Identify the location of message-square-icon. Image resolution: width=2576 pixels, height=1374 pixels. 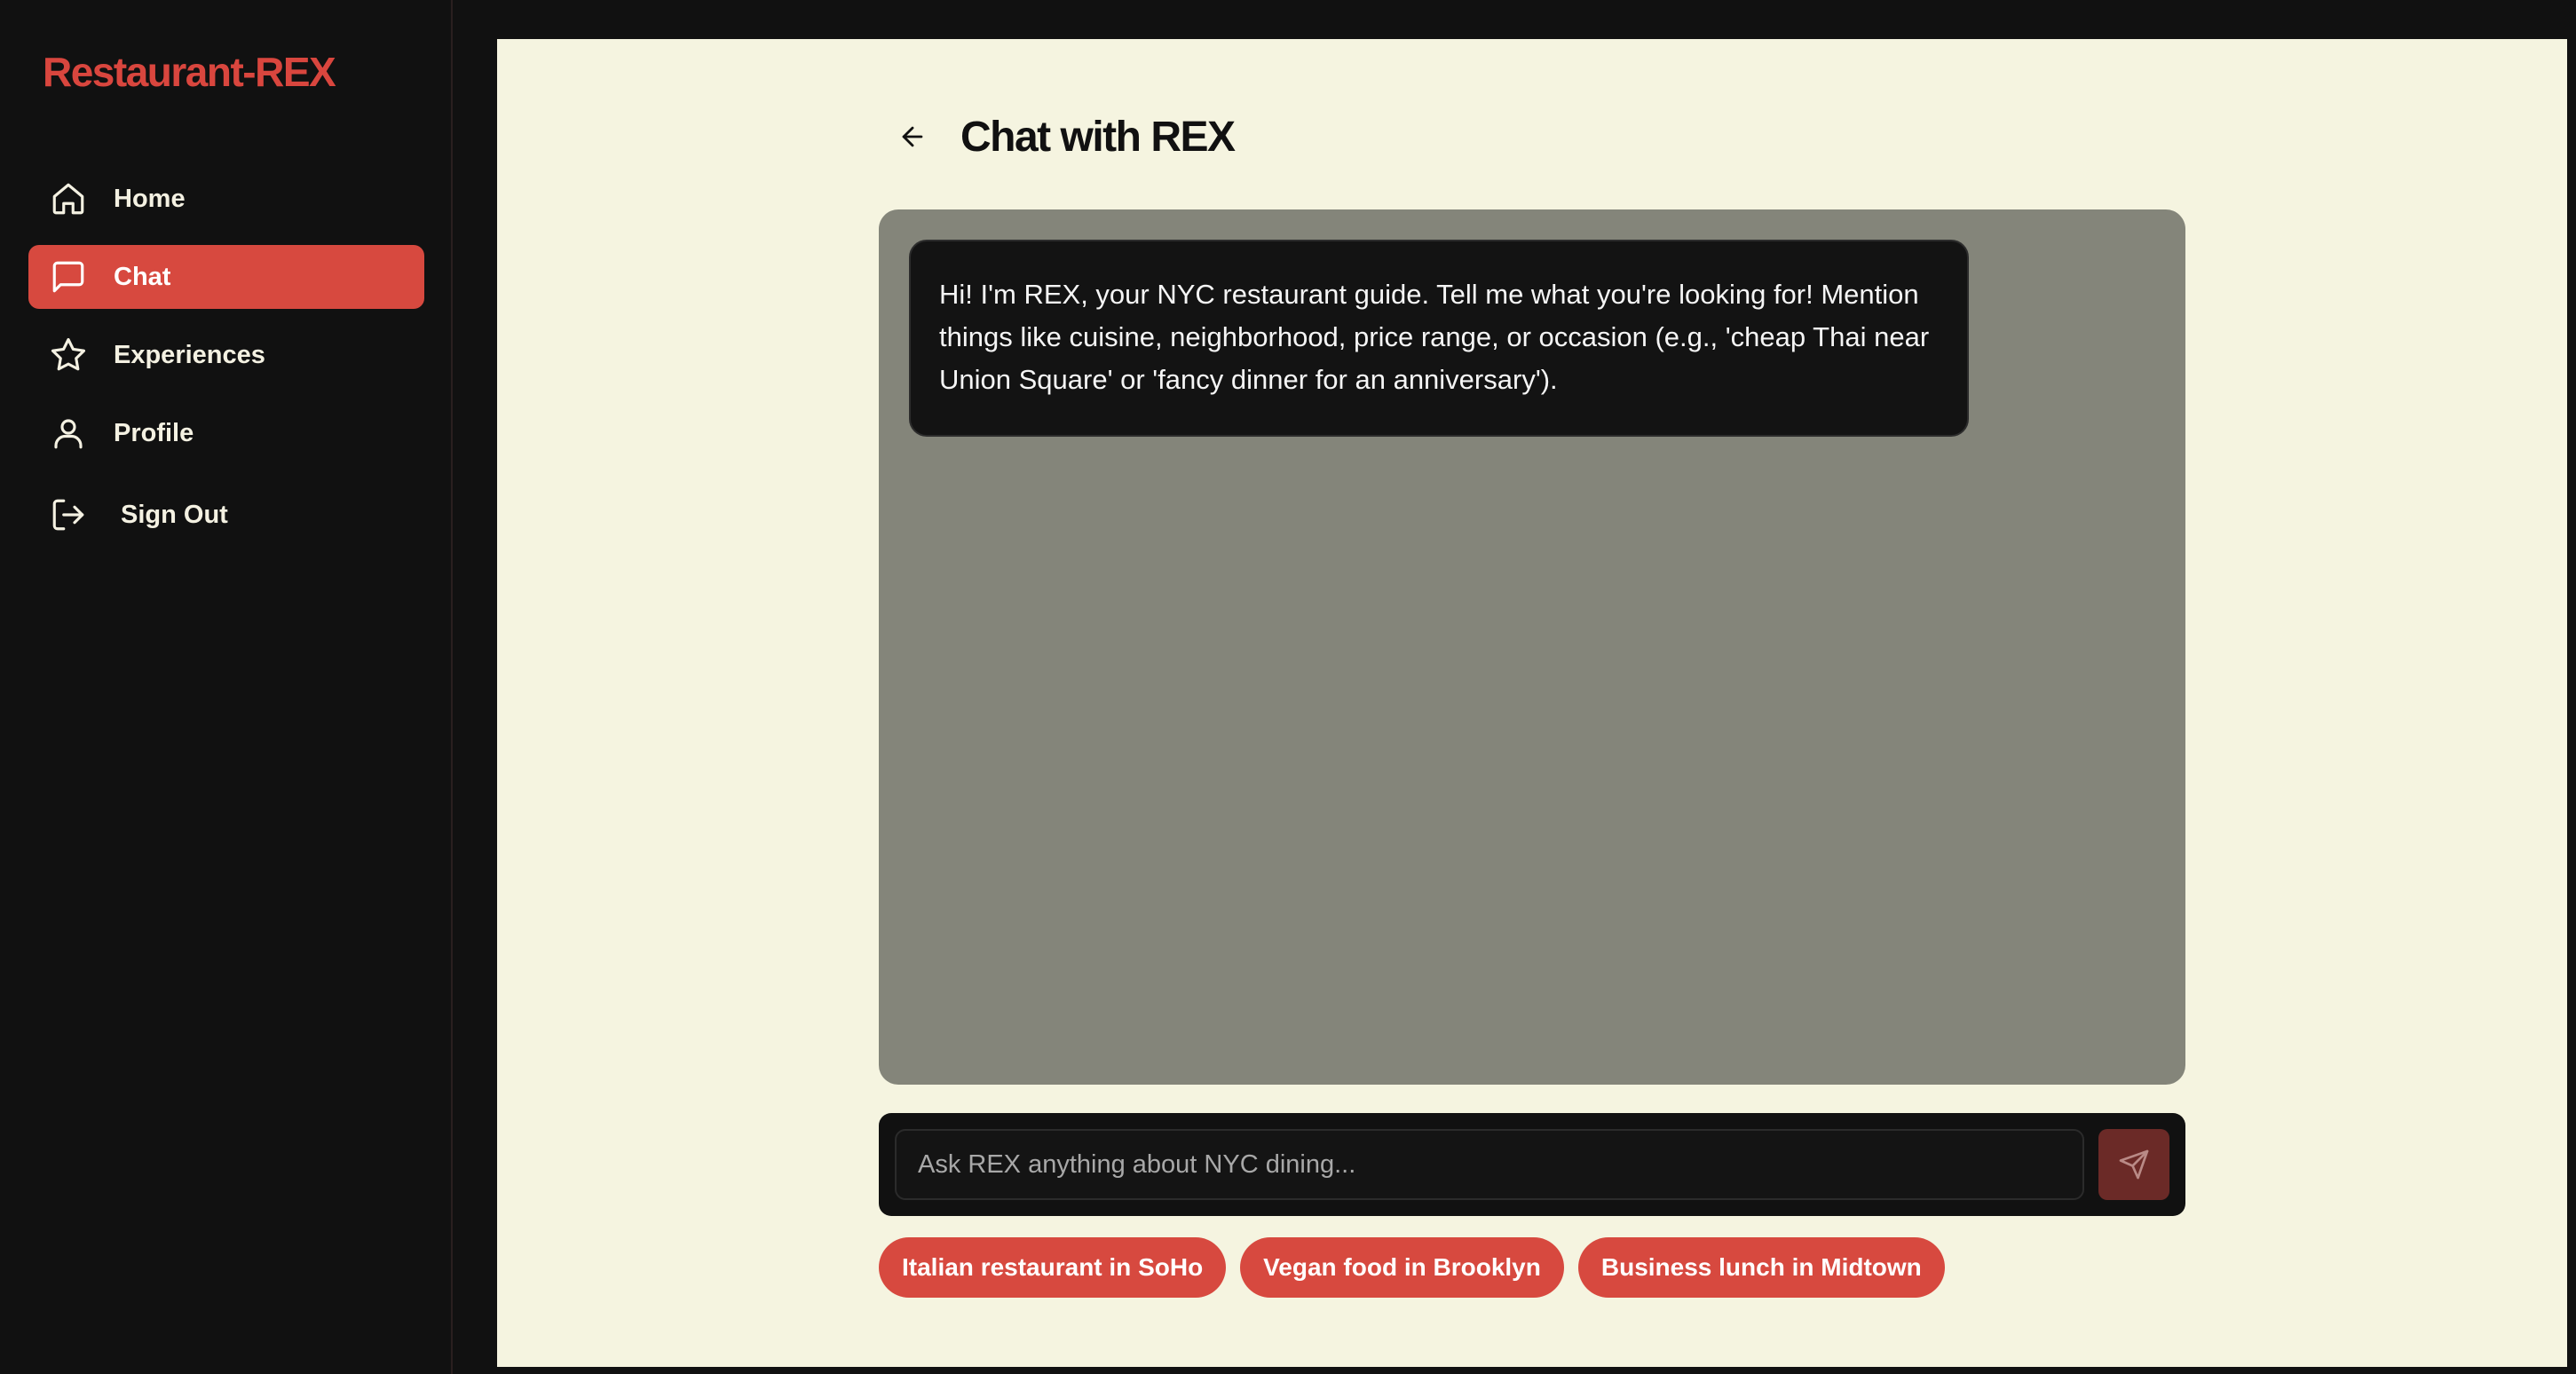
(68, 277).